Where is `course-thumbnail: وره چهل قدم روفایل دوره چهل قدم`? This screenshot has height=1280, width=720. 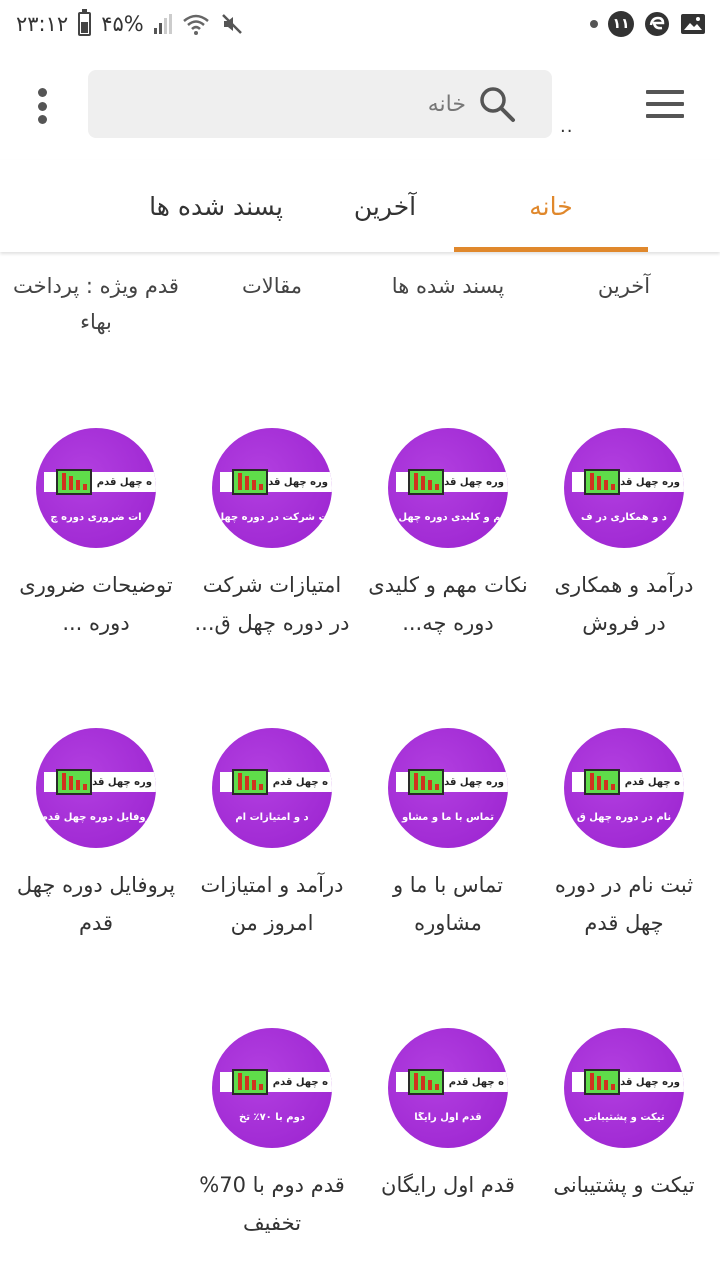
course-thumbnail: وره چهل قدم روفایل دوره چهل قدم is located at coordinates (96, 788).